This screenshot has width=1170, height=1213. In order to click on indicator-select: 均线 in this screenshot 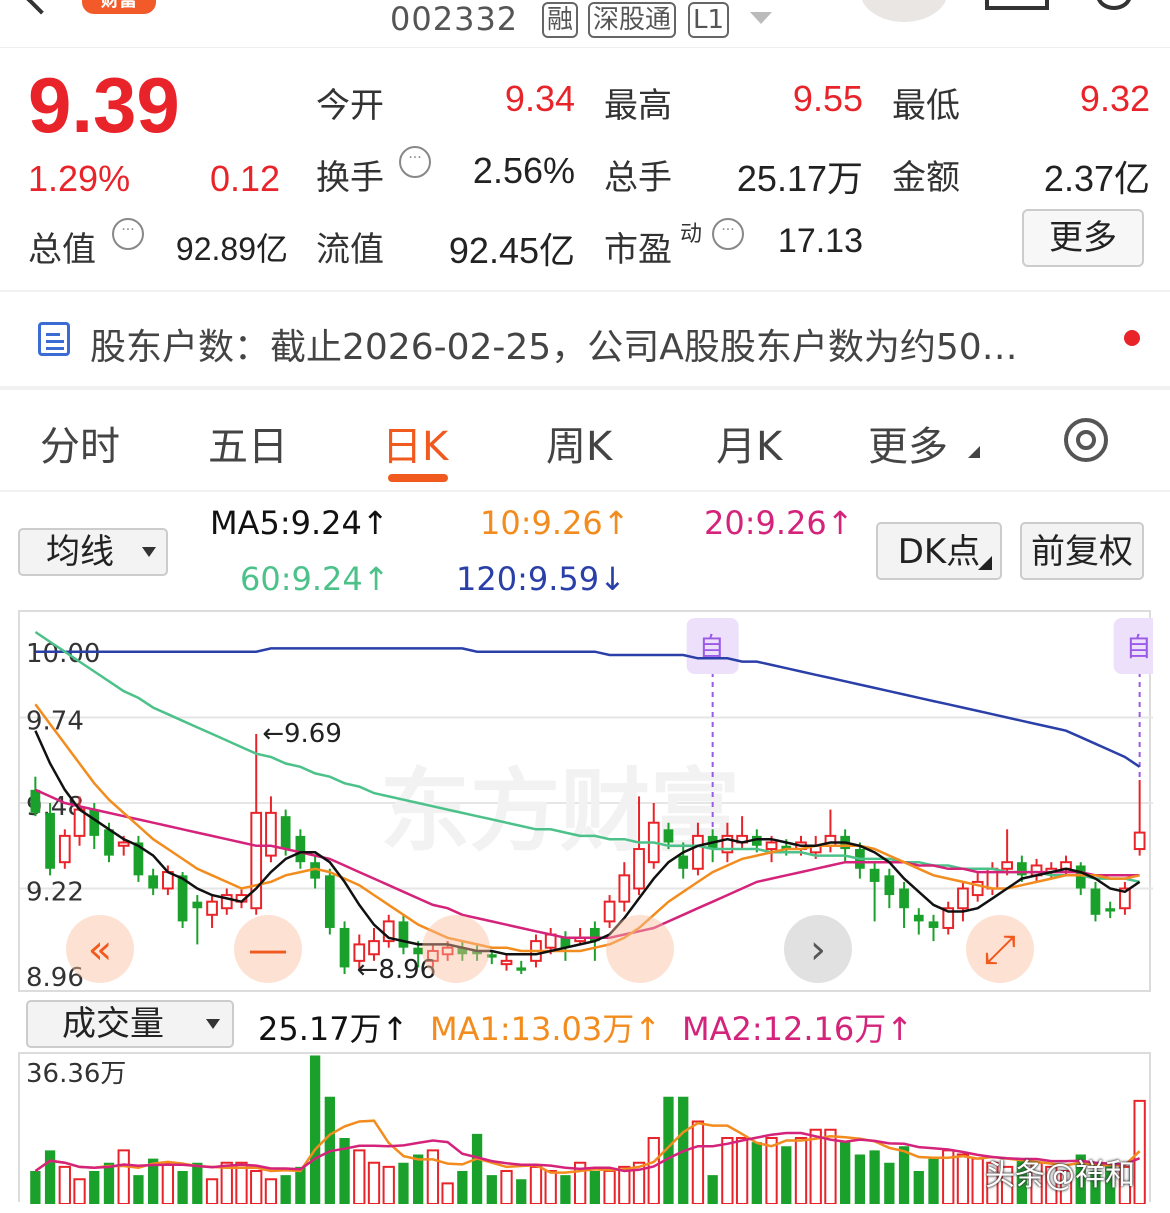, I will do `click(93, 552)`.